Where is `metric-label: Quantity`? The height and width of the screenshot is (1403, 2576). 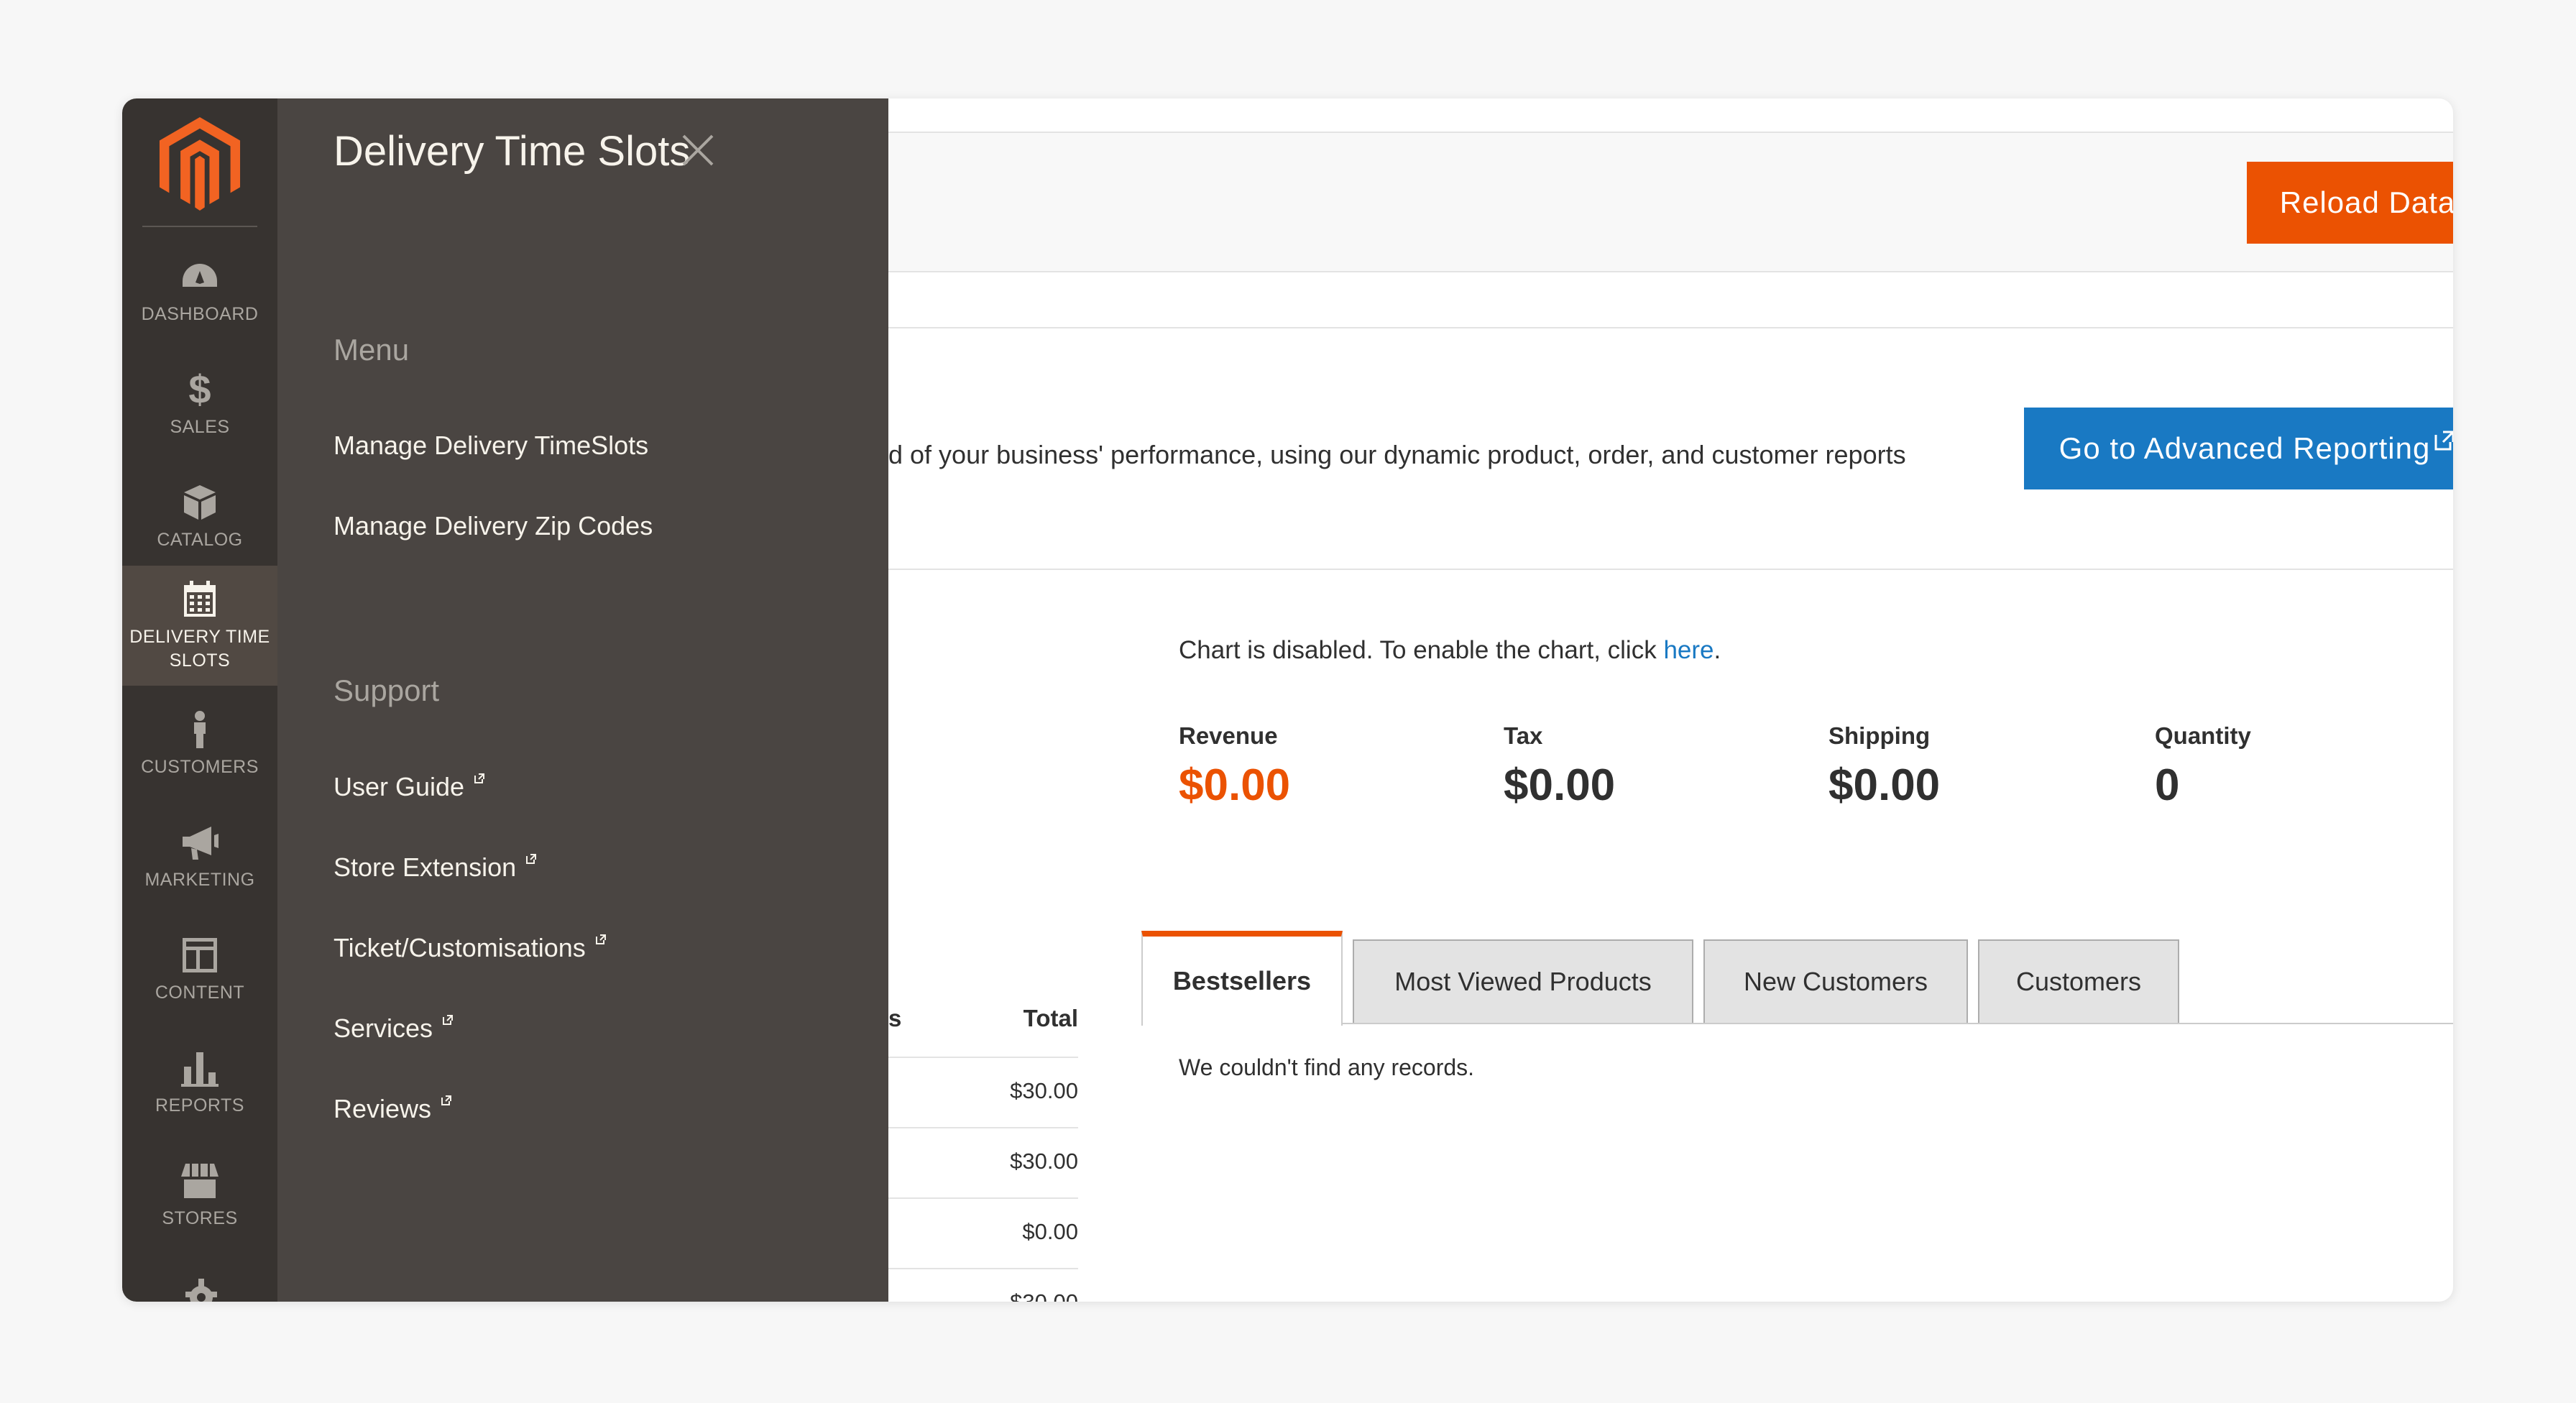 metric-label: Quantity is located at coordinates (2203, 735).